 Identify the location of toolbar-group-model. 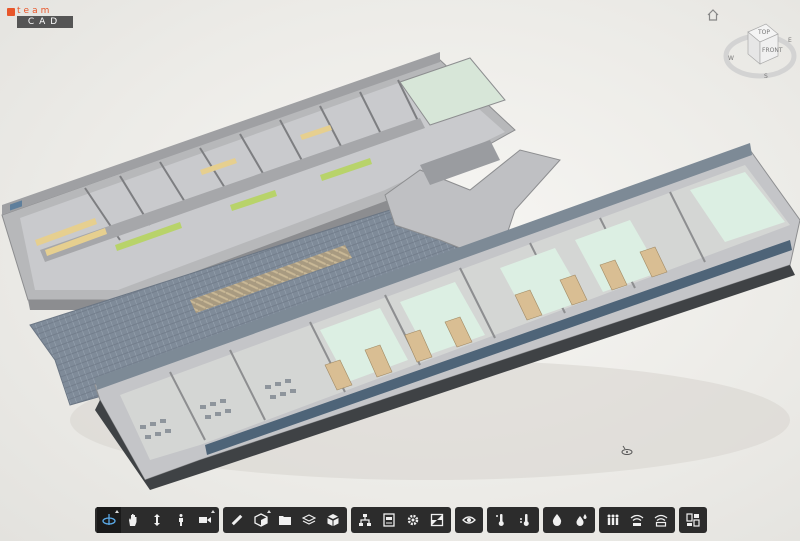
(401, 520).